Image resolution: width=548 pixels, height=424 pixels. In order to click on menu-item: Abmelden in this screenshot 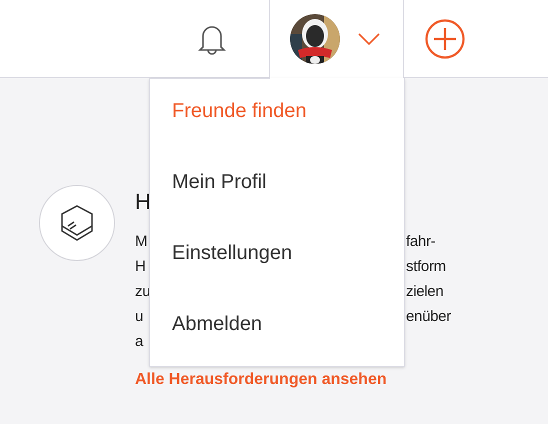, I will do `click(217, 324)`.